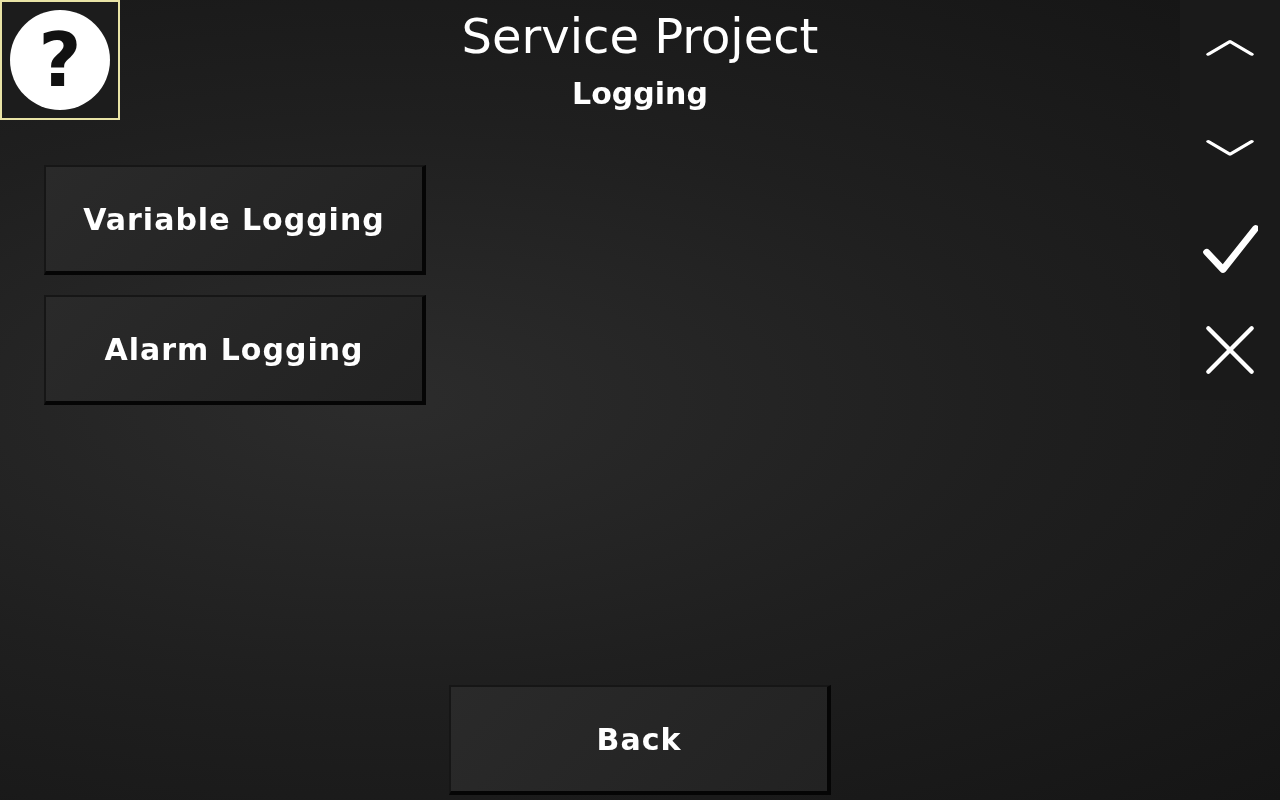  Describe the element at coordinates (1230, 250) in the screenshot. I see `checkmark-icon` at that location.